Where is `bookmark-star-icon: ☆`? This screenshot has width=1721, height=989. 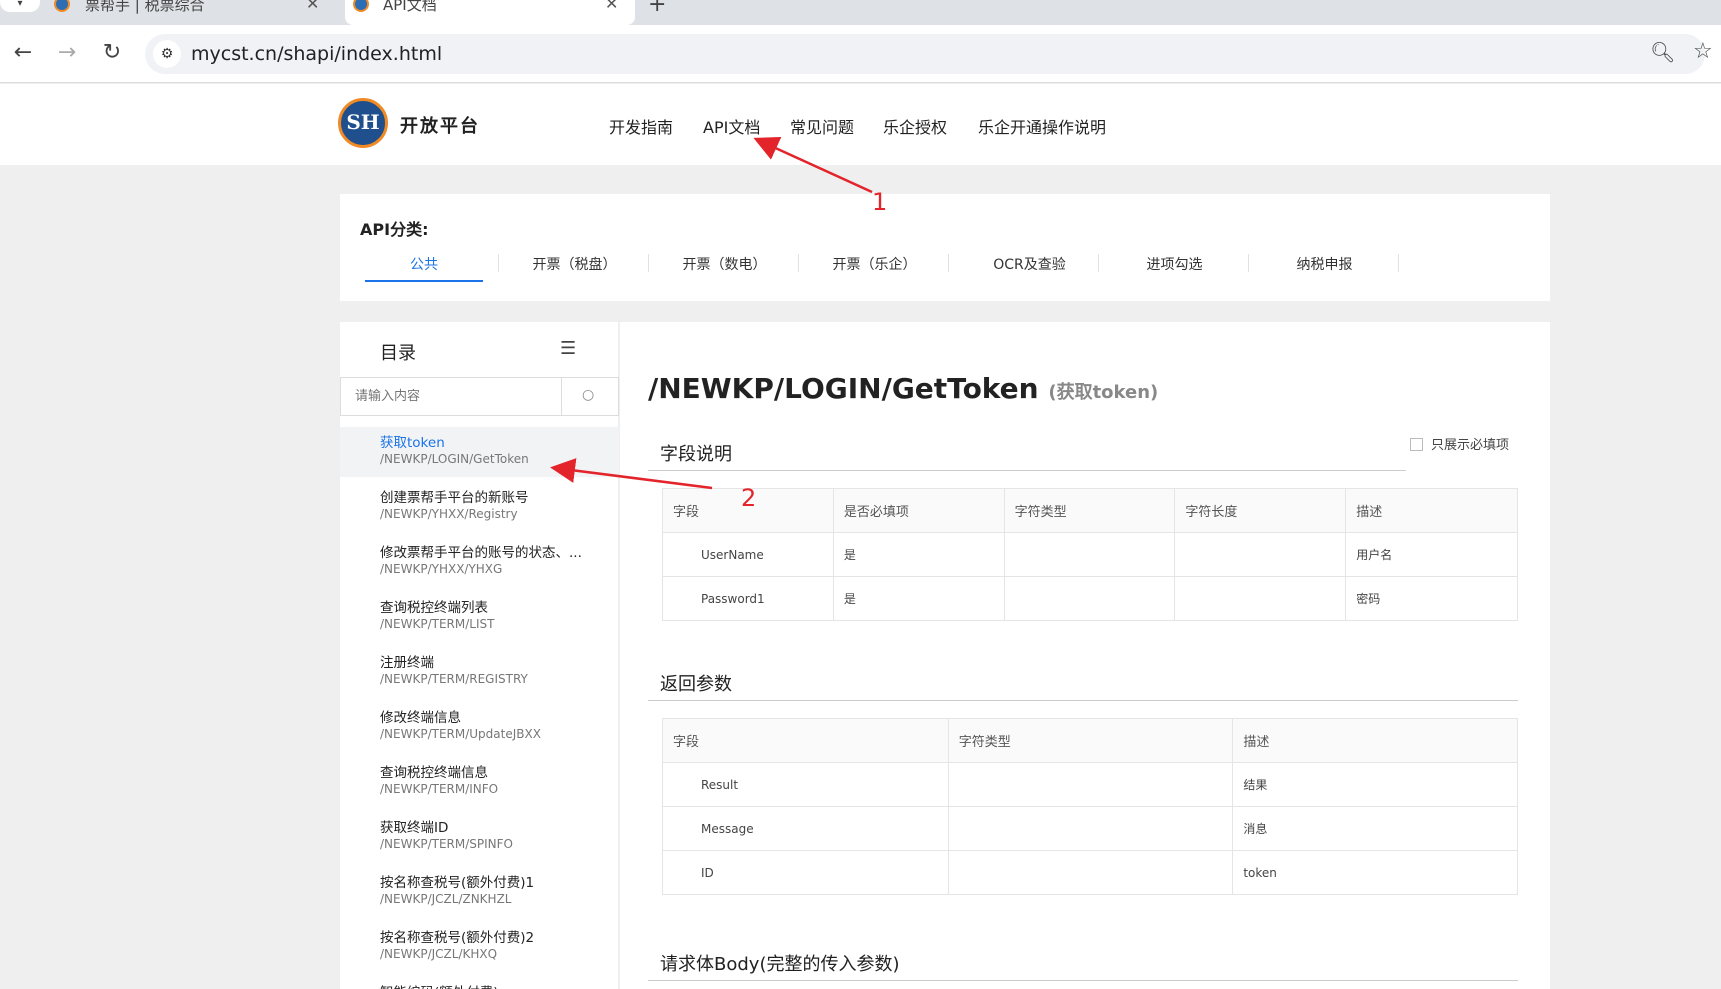
bookmark-star-icon: ☆ is located at coordinates (1703, 51).